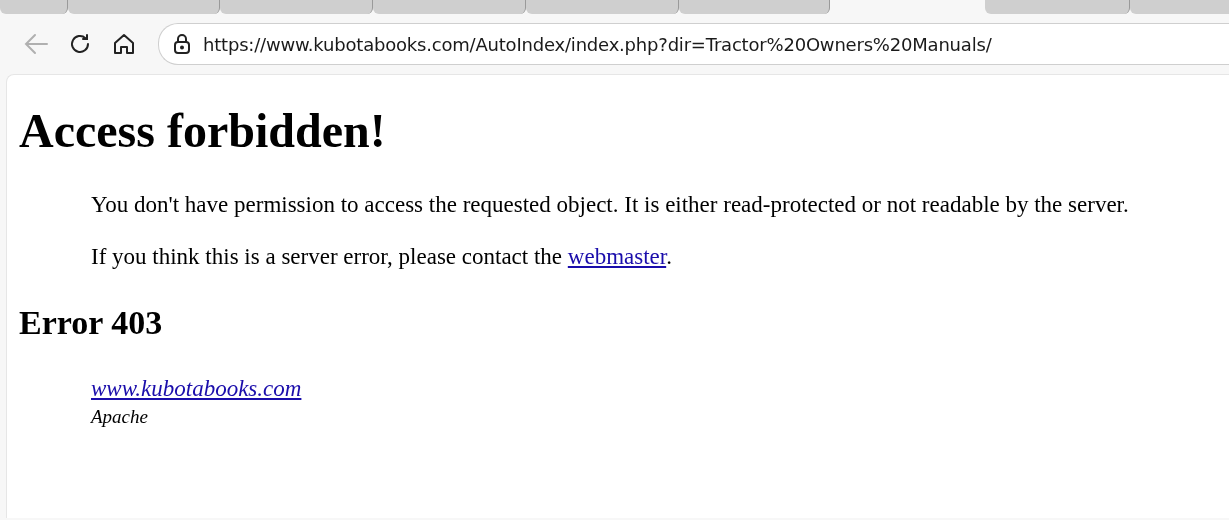 Image resolution: width=1229 pixels, height=520 pixels. Describe the element at coordinates (610, 205) in the screenshot. I see `message-text: You don't have permission to access the requested object. It is either read-protected or not readable by the server.` at that location.